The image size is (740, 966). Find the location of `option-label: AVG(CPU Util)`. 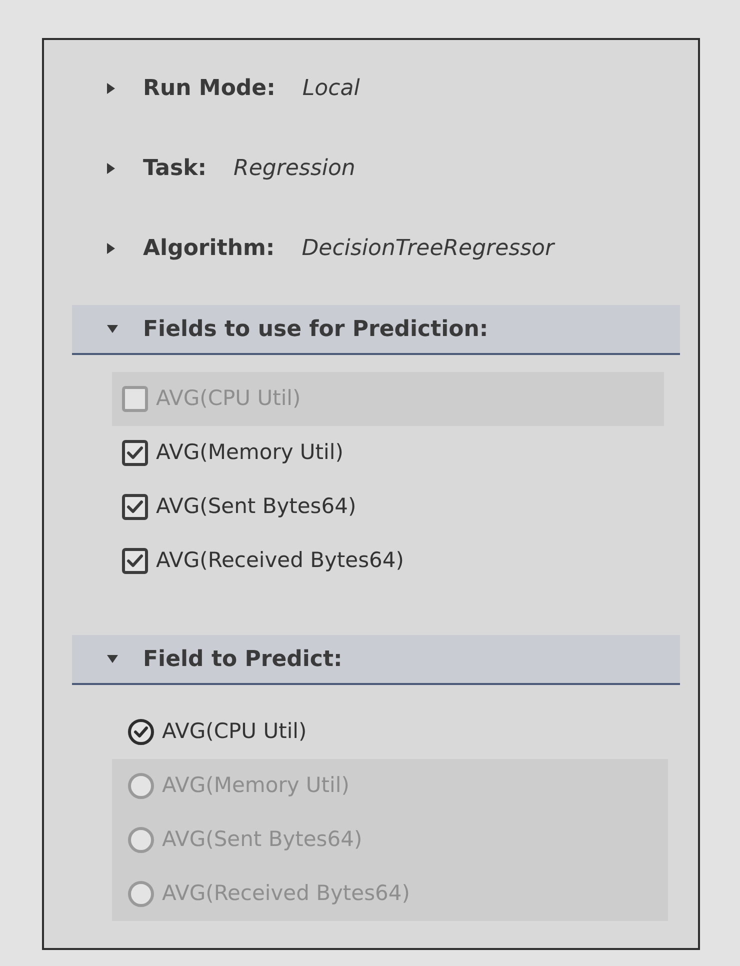

option-label: AVG(CPU Util) is located at coordinates (234, 732).